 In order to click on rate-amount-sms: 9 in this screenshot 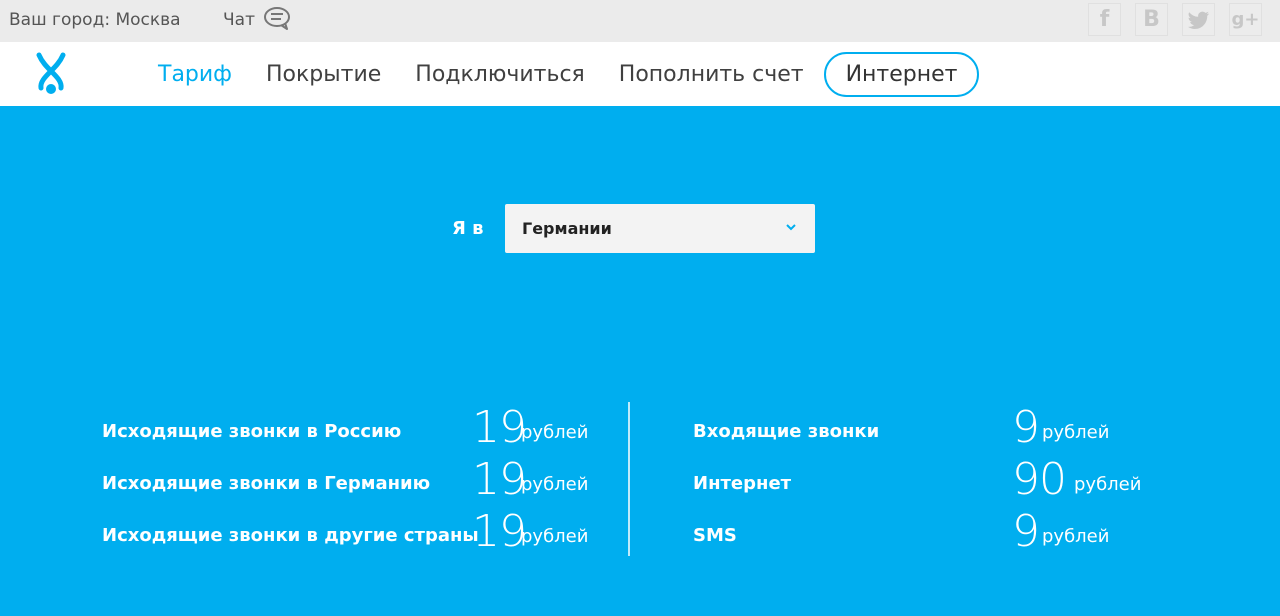, I will do `click(1026, 531)`.